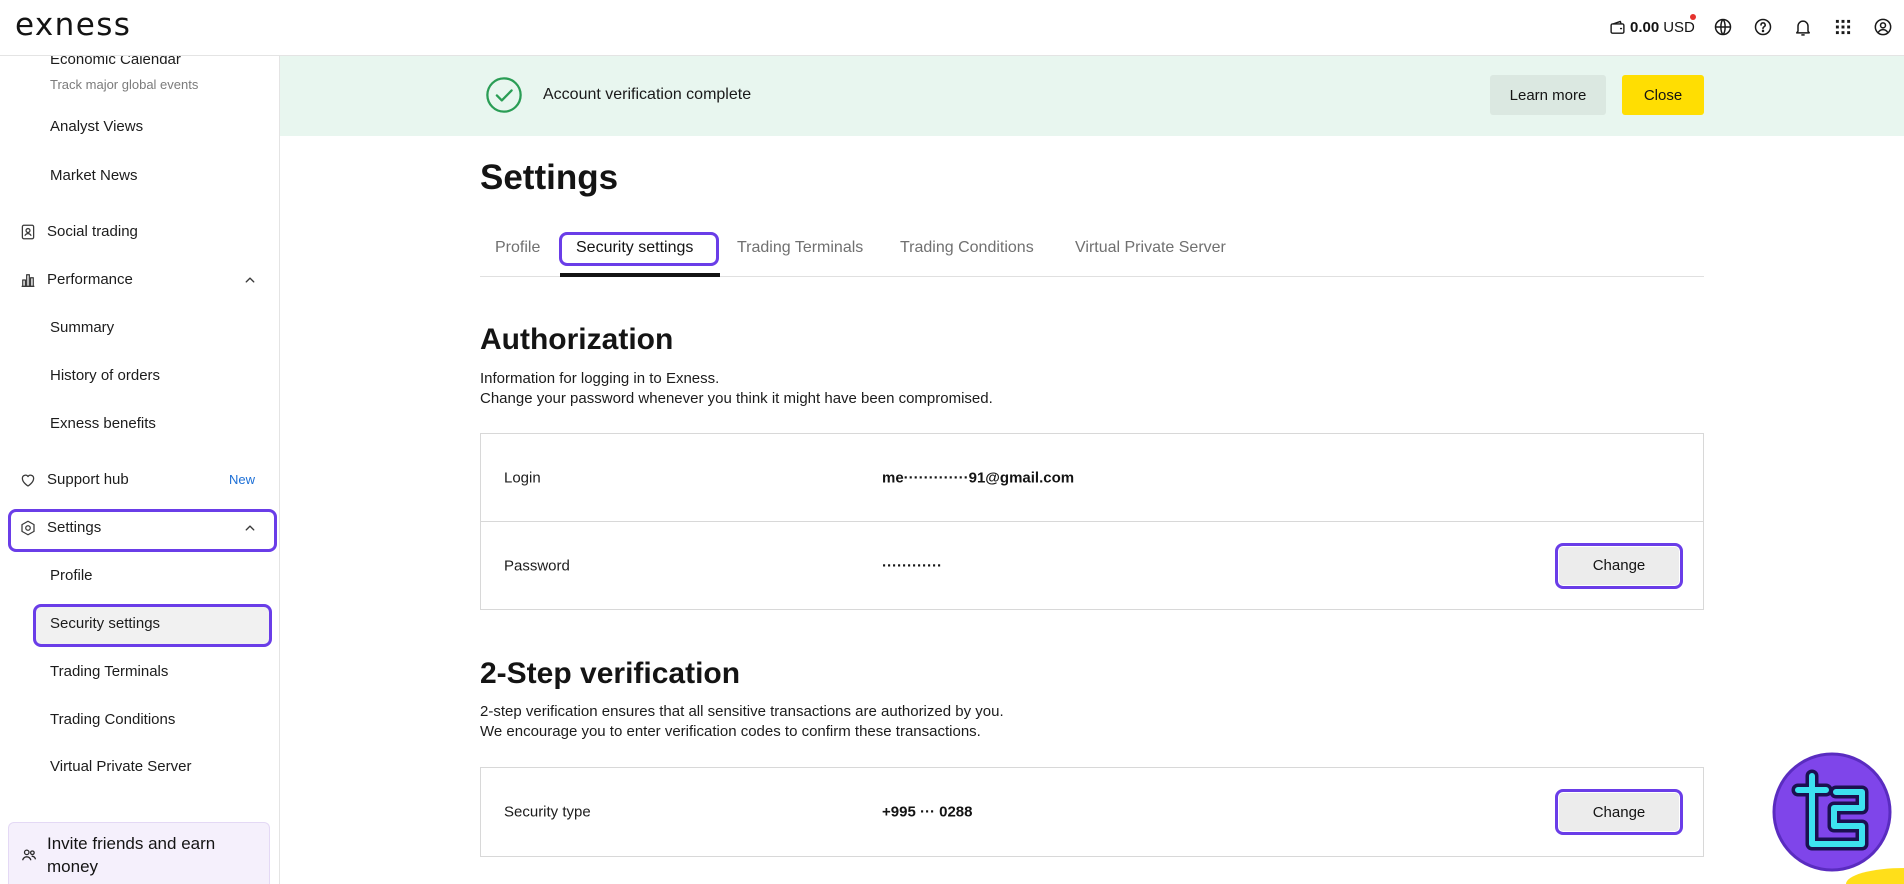 This screenshot has width=1904, height=884. Describe the element at coordinates (105, 375) in the screenshot. I see `sidebar-item-label: History of orders` at that location.